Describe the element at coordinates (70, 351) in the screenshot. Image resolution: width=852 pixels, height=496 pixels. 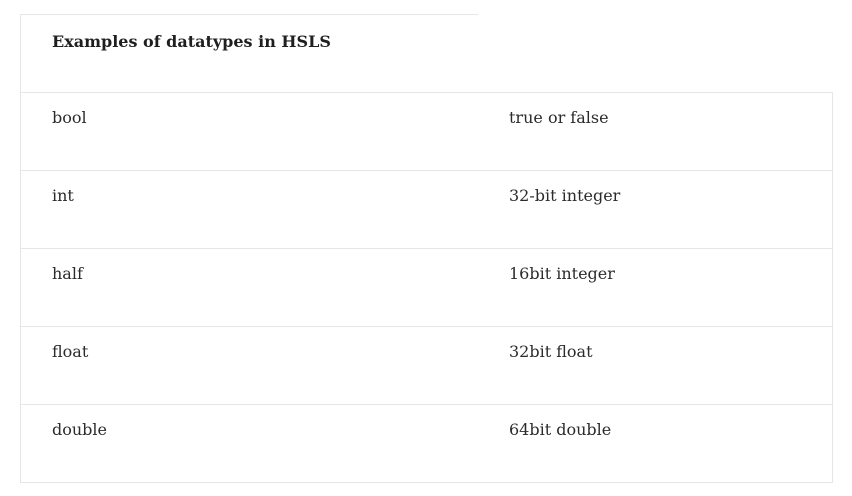
I see `datatype-name: float` at that location.